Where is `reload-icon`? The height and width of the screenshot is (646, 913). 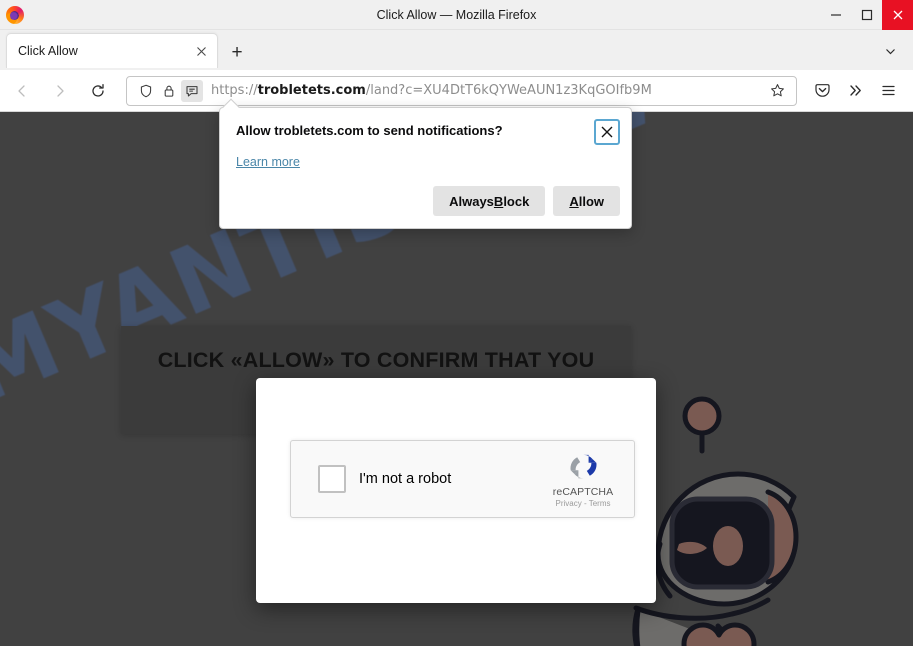
reload-icon is located at coordinates (98, 91).